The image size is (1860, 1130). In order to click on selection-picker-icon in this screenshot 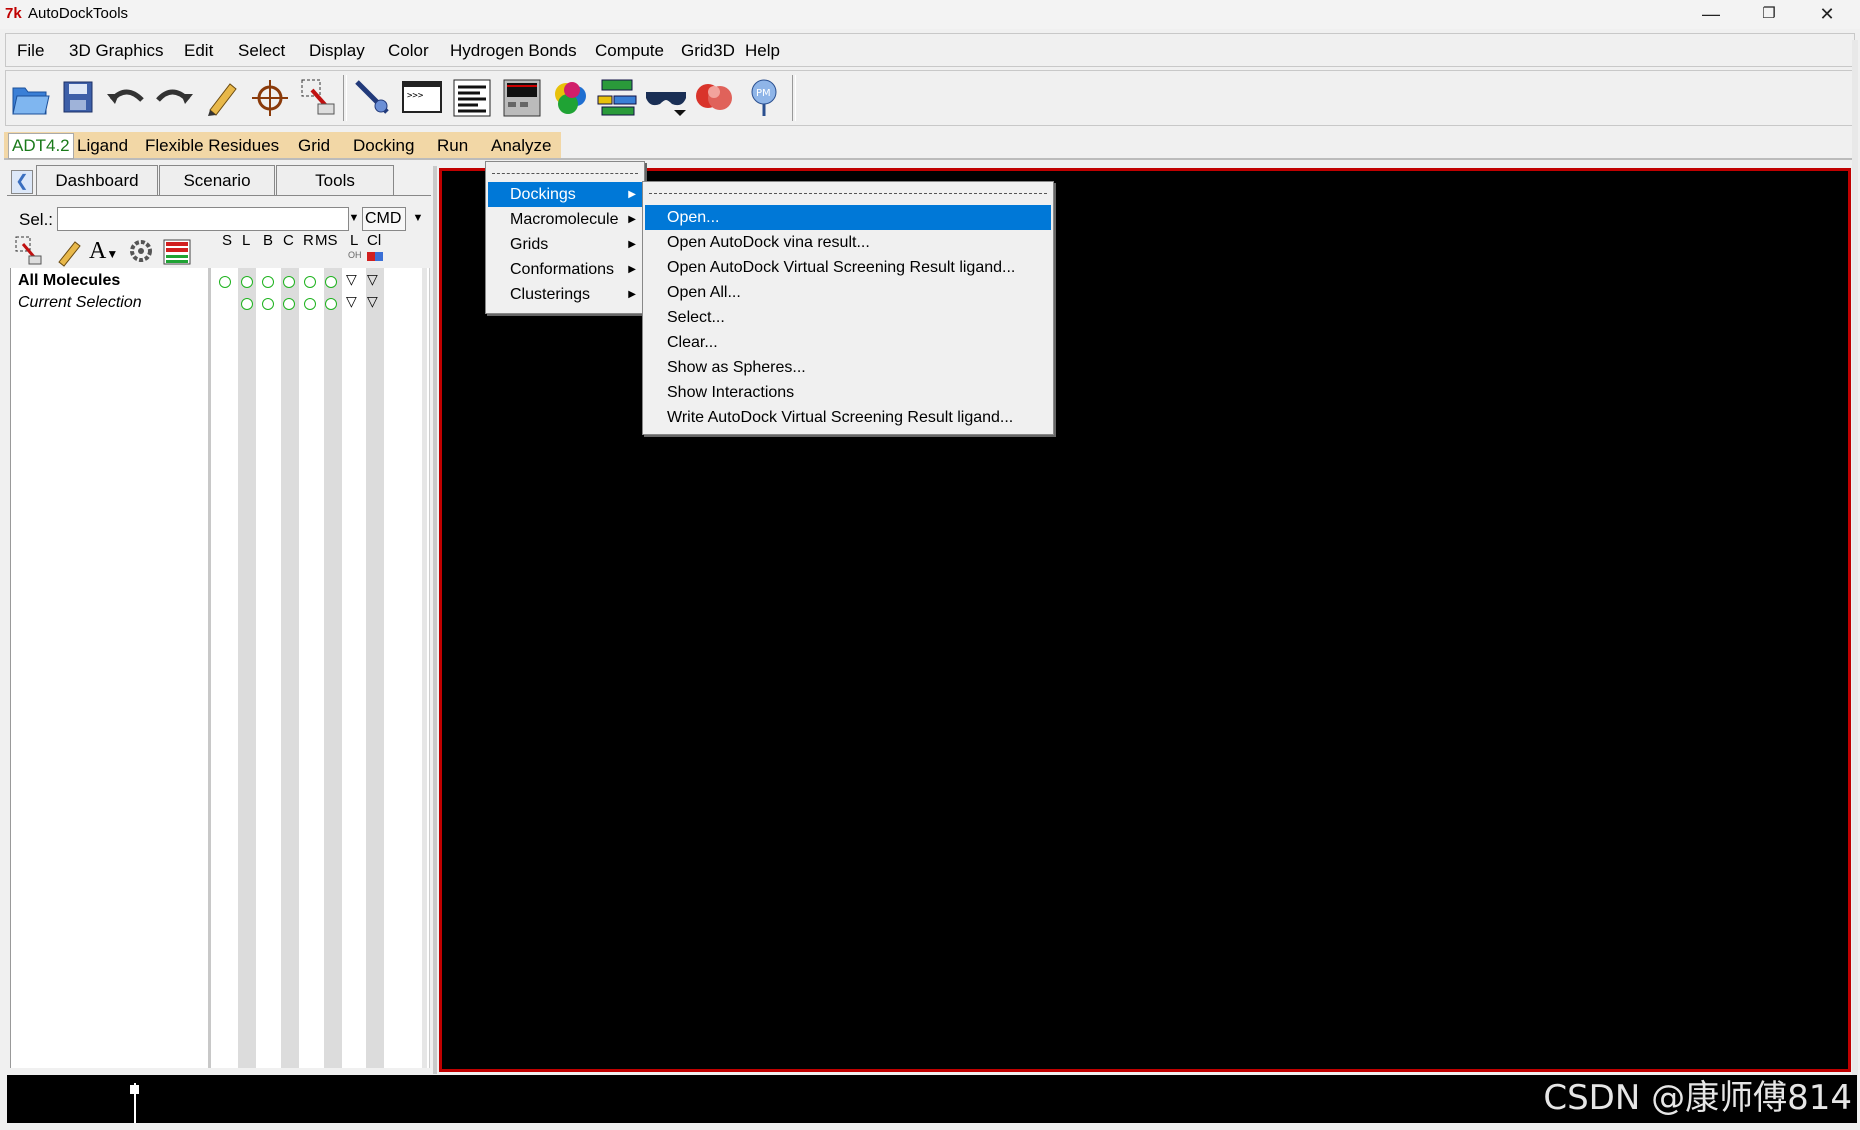, I will do `click(318, 97)`.